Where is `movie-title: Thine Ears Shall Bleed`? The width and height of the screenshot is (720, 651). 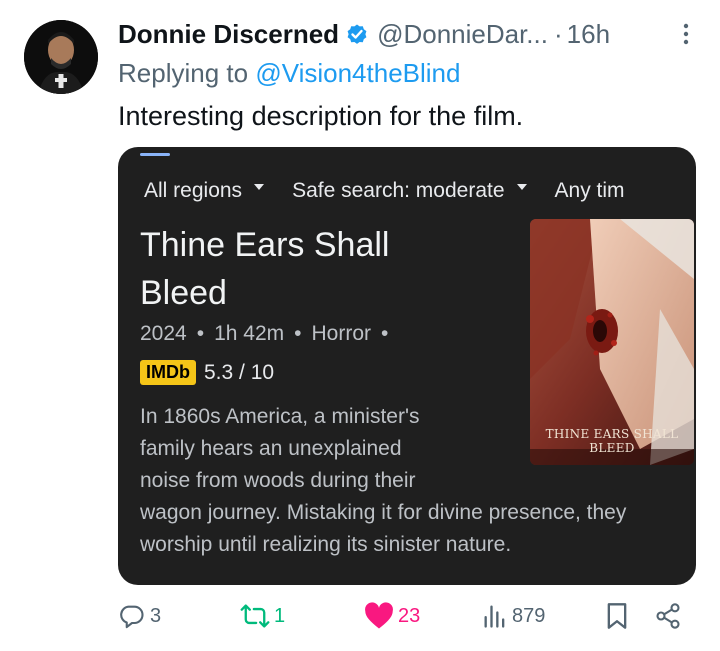 movie-title: Thine Ears Shall Bleed is located at coordinates (320, 269).